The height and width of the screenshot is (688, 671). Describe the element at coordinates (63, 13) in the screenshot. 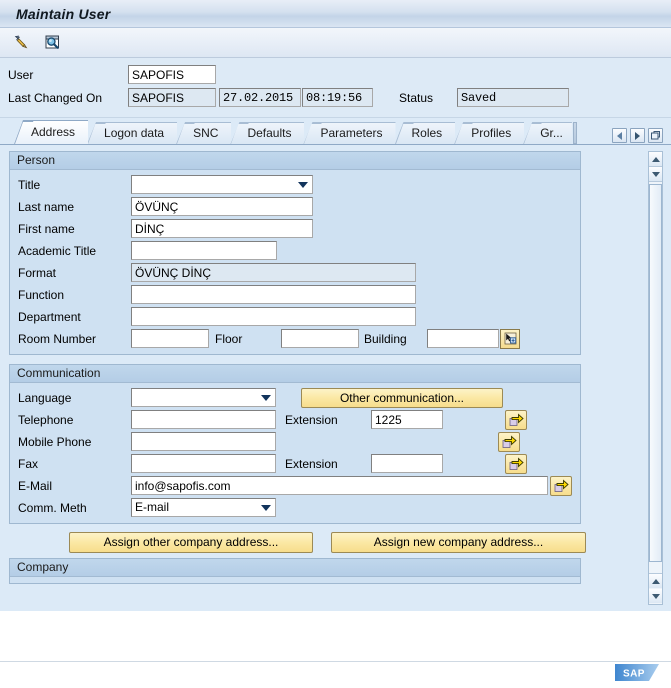

I see `page-title: Maintain User` at that location.